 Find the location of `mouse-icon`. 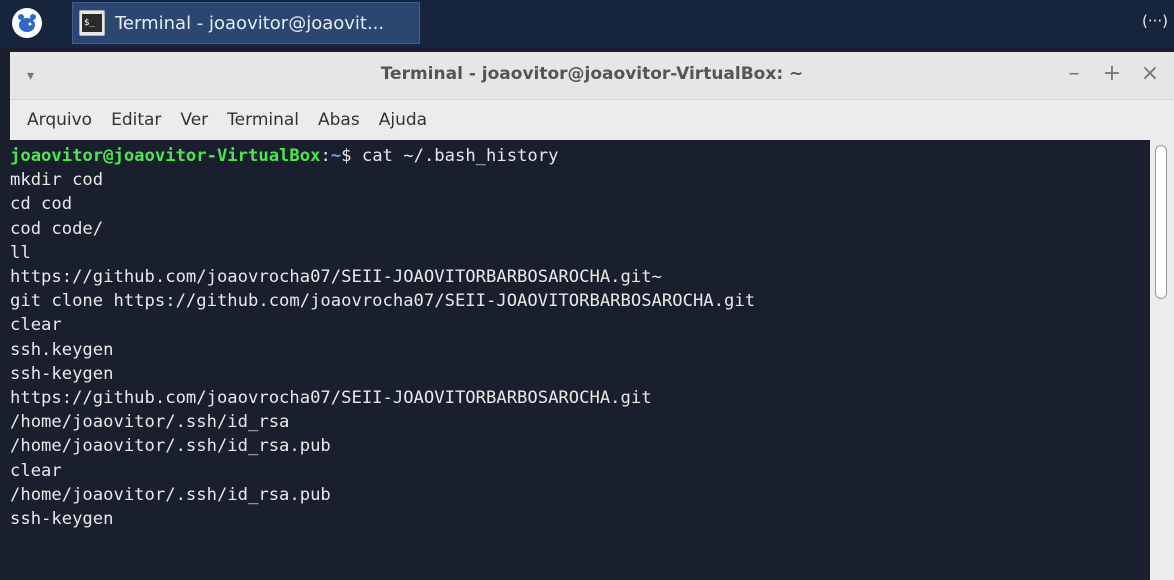

mouse-icon is located at coordinates (27, 23).